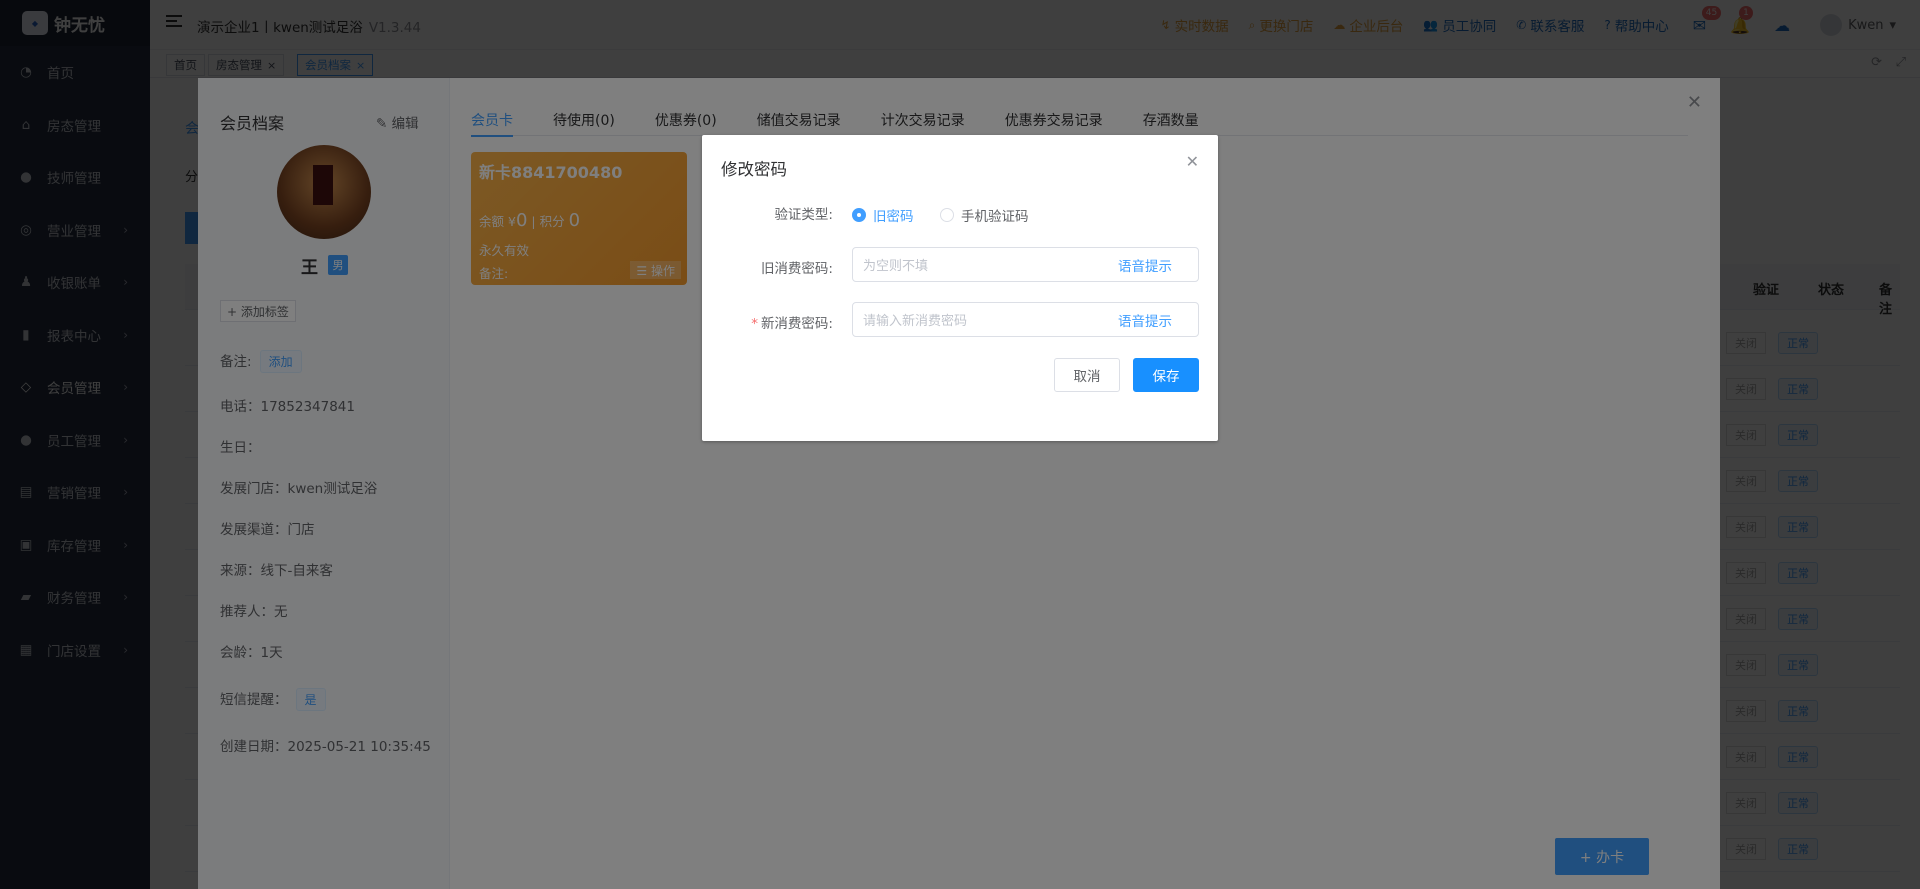  I want to click on placeholder: 请输入新消费密码, so click(915, 321).